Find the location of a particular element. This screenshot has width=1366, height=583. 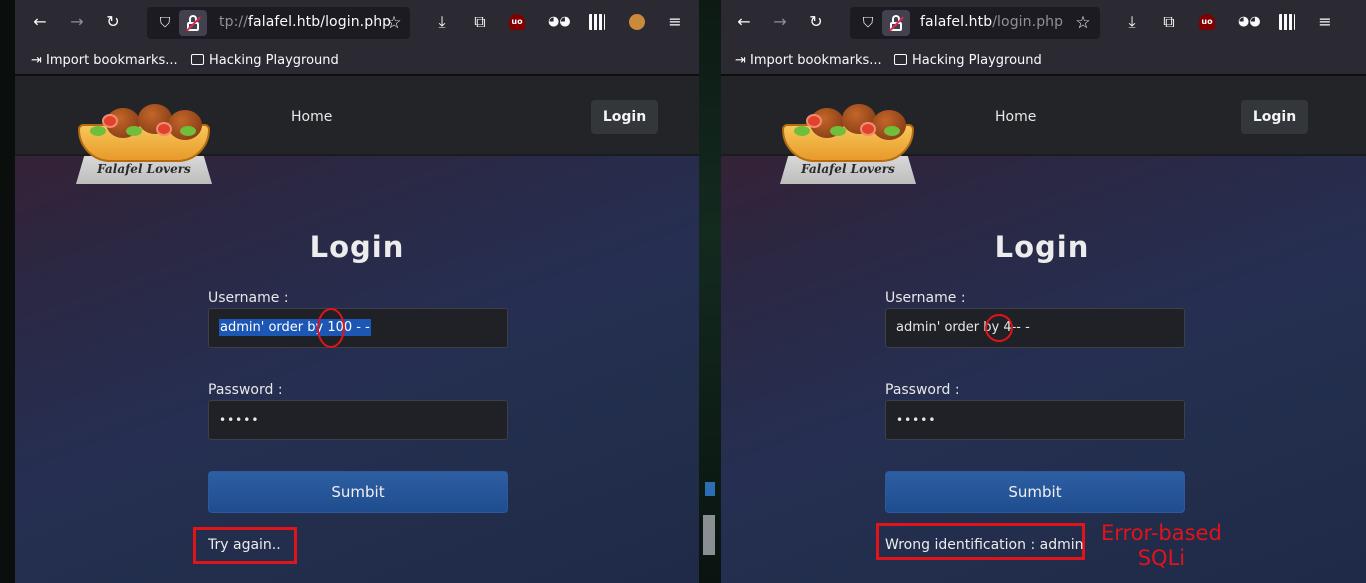

url-bar: ⛉ tp://falafel.htb/login.php ☆ is located at coordinates (278, 23).